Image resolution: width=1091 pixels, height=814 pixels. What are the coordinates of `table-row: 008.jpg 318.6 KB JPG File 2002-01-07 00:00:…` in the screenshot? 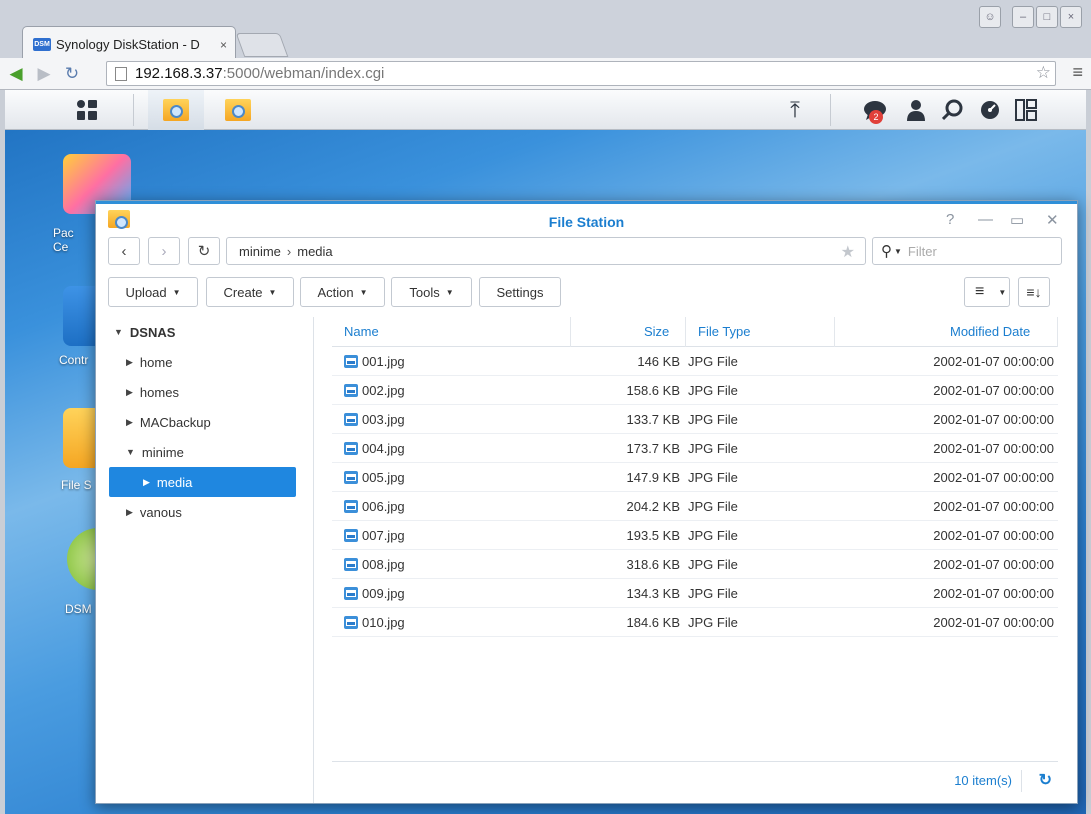 It's located at (695, 564).